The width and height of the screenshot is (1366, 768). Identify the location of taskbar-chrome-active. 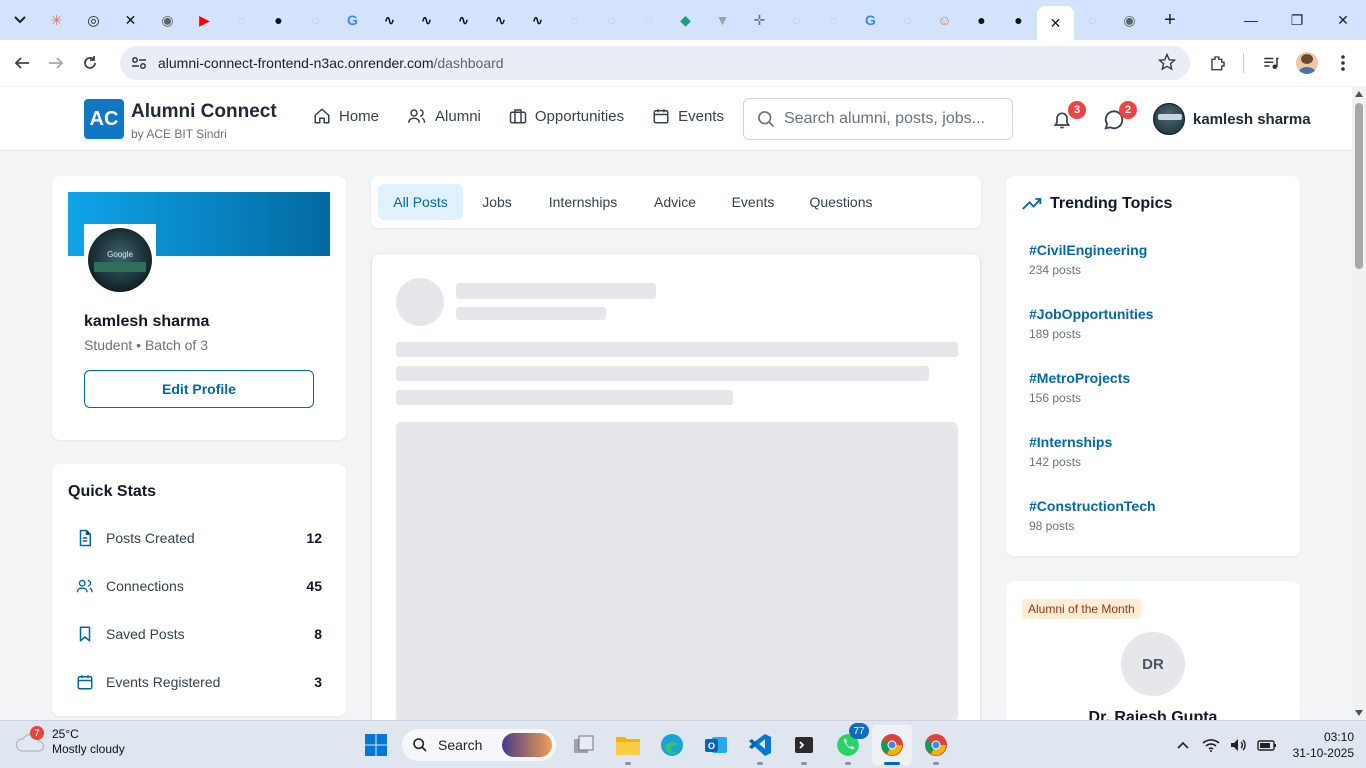
(892, 745).